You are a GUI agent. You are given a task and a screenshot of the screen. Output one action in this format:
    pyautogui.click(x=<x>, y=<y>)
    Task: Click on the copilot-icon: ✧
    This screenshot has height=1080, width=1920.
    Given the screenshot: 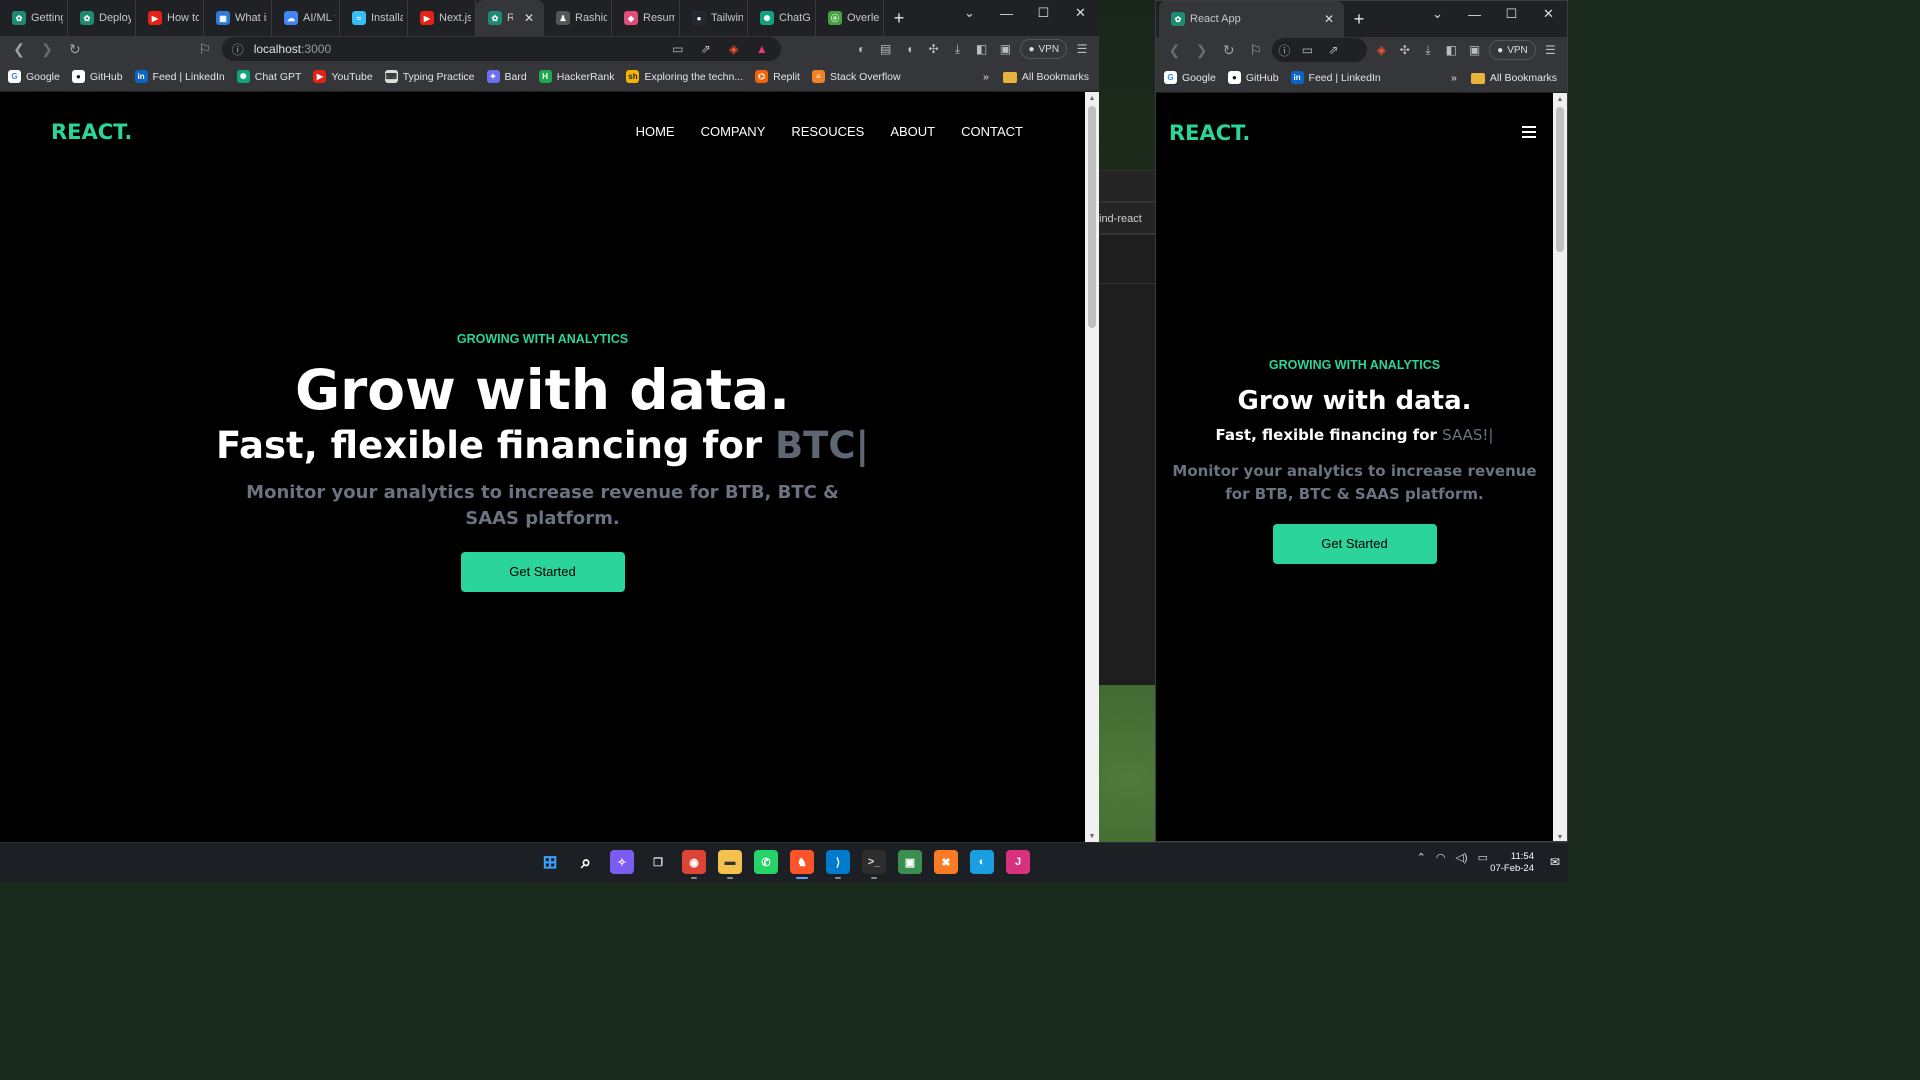 What is the action you would take?
    pyautogui.click(x=622, y=862)
    